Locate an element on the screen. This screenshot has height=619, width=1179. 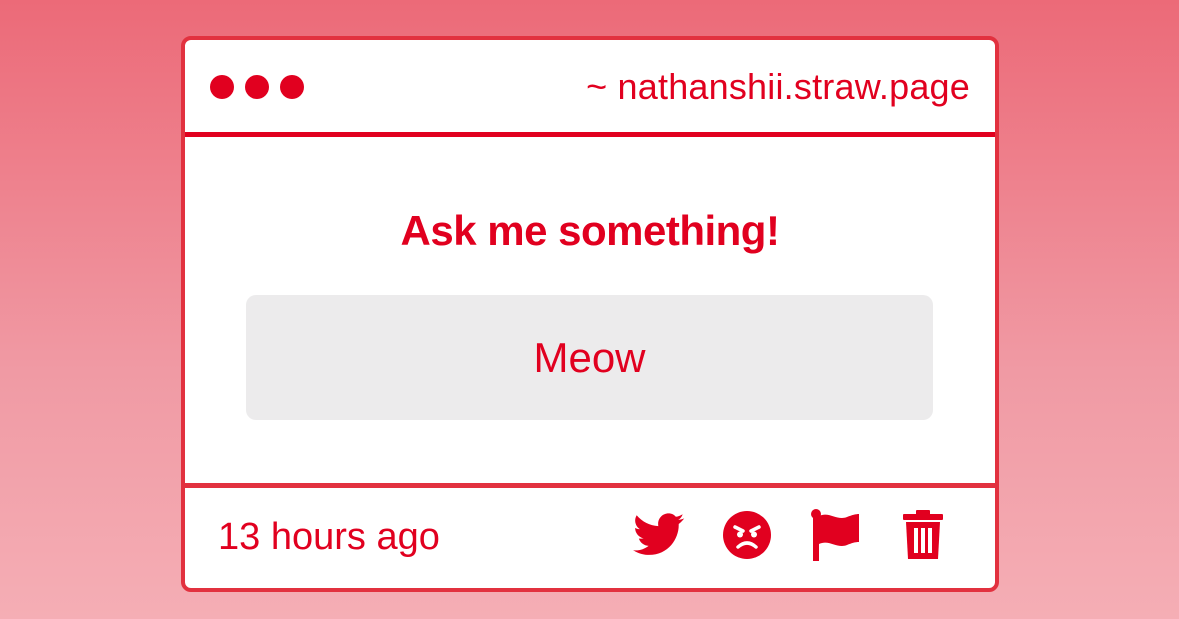
timestamp: 13 hours ago is located at coordinates (329, 537).